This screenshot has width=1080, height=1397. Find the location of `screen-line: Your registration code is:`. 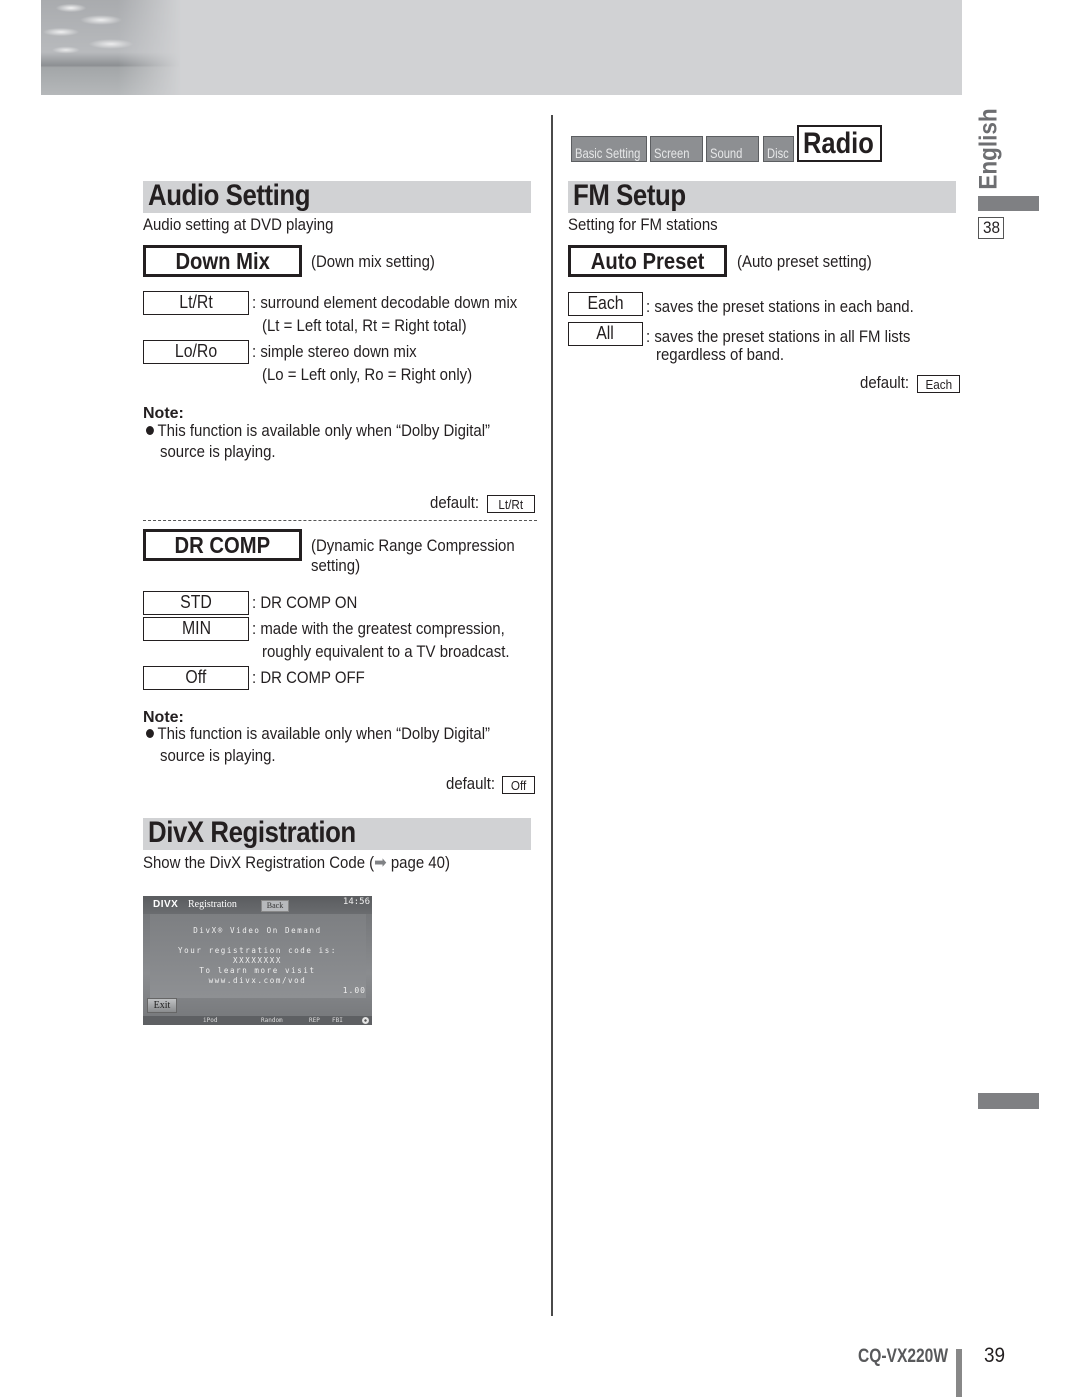

screen-line: Your registration code is: is located at coordinates (257, 950).